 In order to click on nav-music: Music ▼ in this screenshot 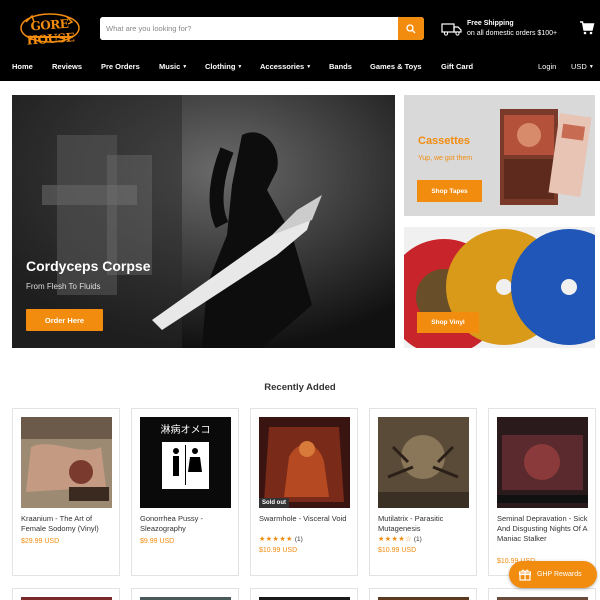, I will do `click(173, 66)`.